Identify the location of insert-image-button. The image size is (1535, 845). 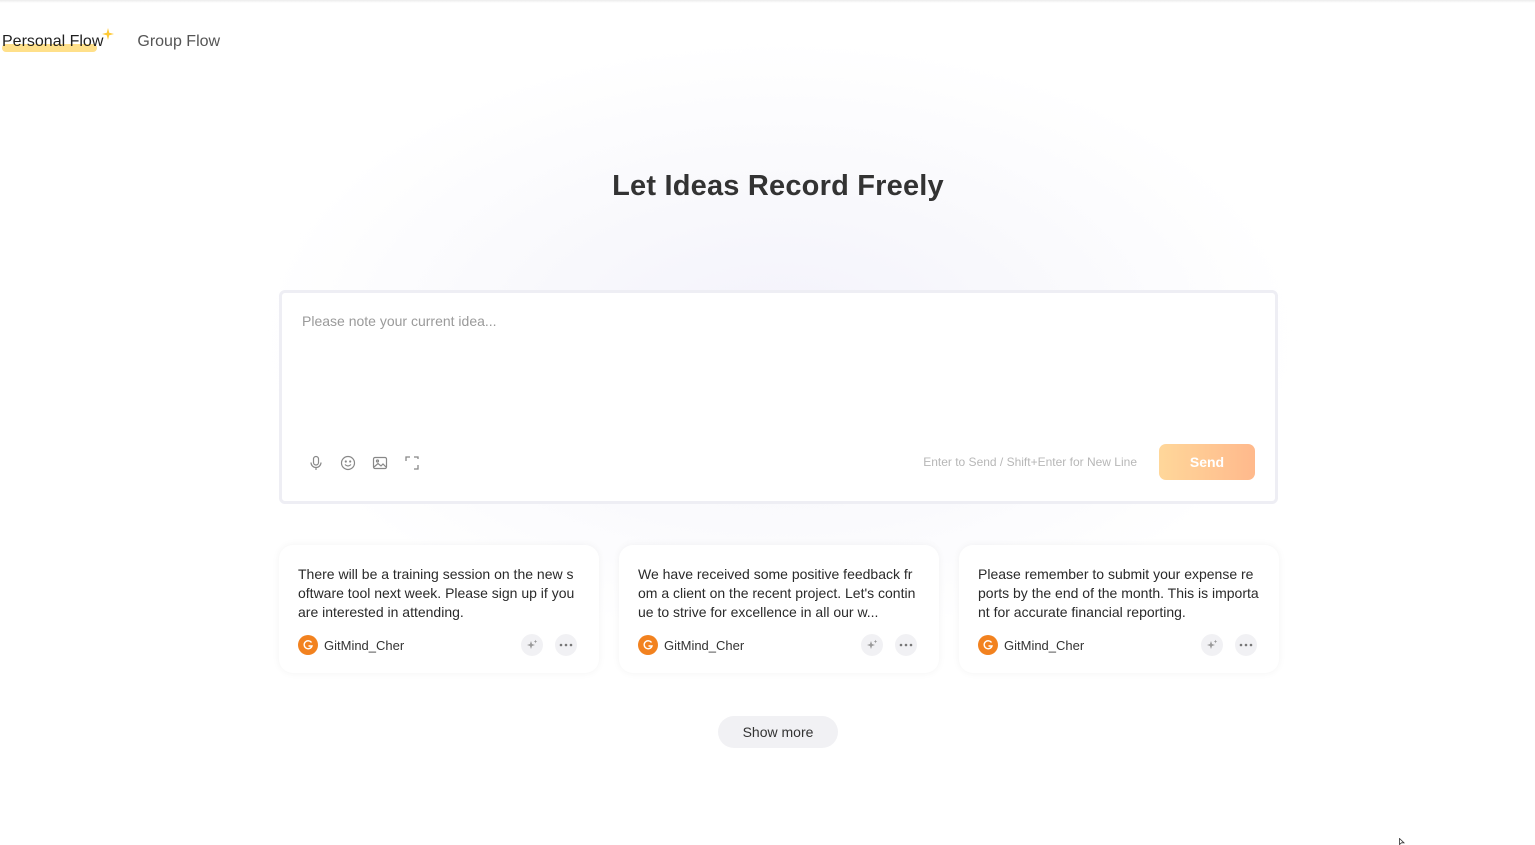
(380, 463).